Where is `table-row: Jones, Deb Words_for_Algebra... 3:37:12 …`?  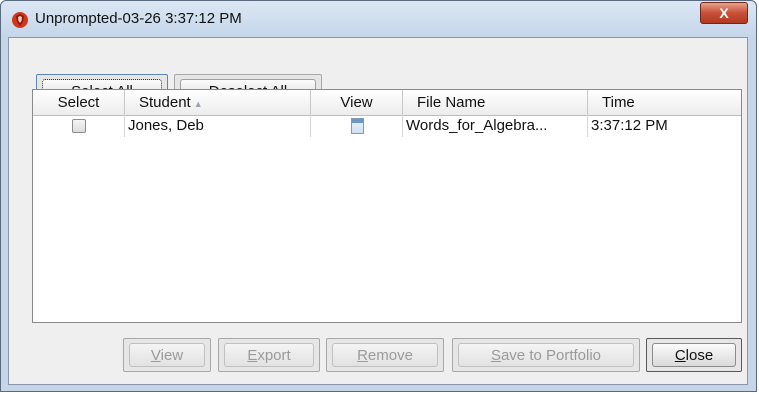 table-row: Jones, Deb Words_for_Algebra... 3:37:12 … is located at coordinates (387, 126).